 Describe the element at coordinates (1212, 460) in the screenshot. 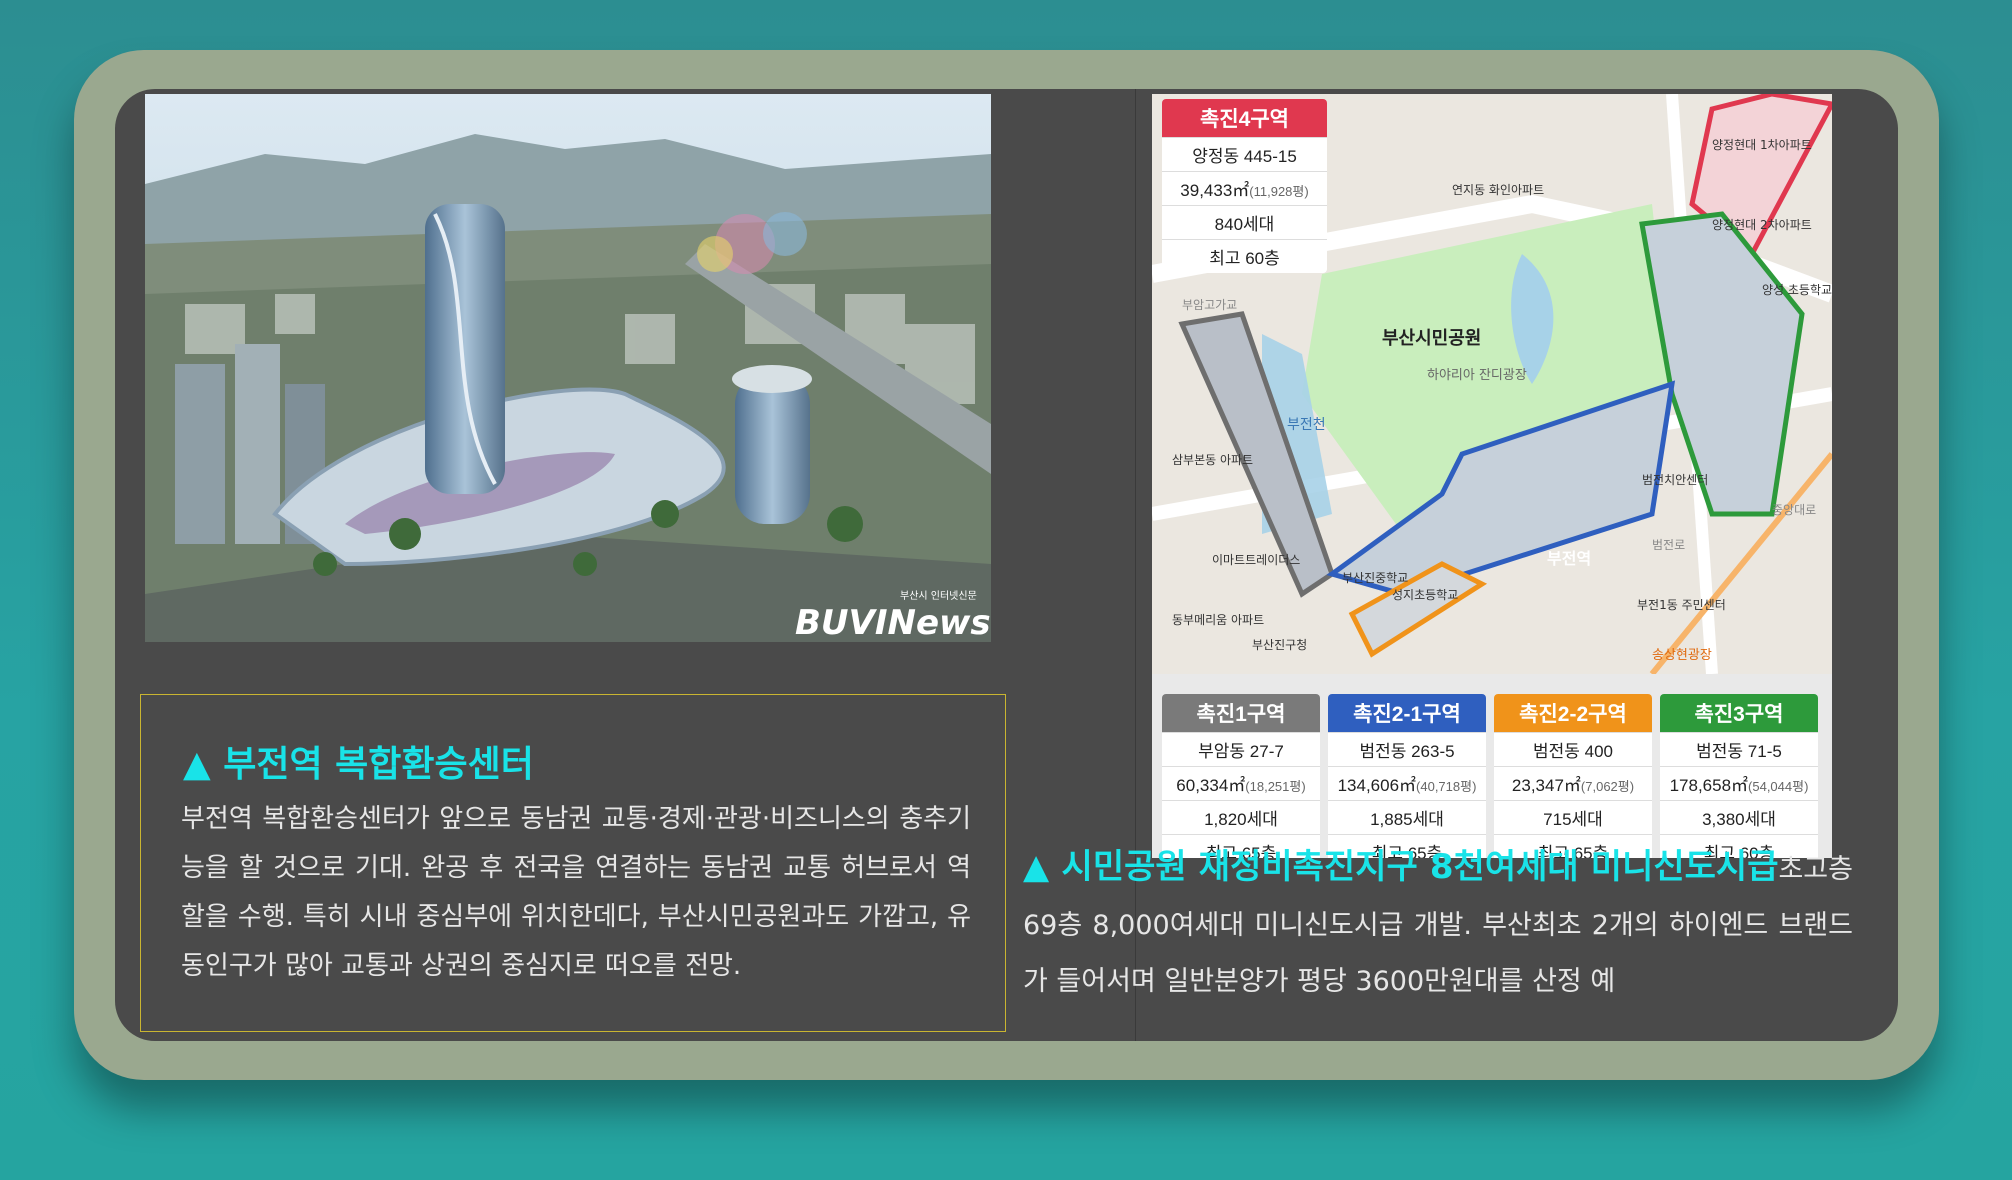

I see `map-label-apt4: 삼부본동 아파트` at that location.